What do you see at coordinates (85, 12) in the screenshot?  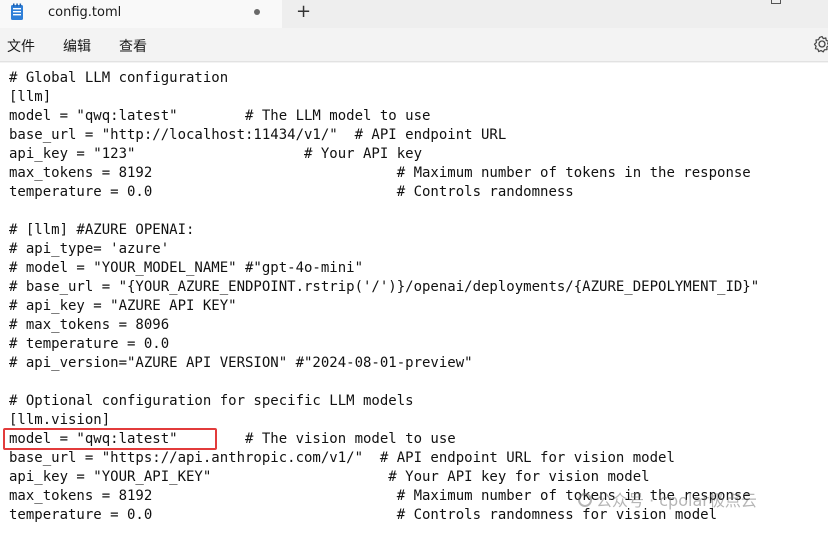 I see `tab-title: config.toml` at bounding box center [85, 12].